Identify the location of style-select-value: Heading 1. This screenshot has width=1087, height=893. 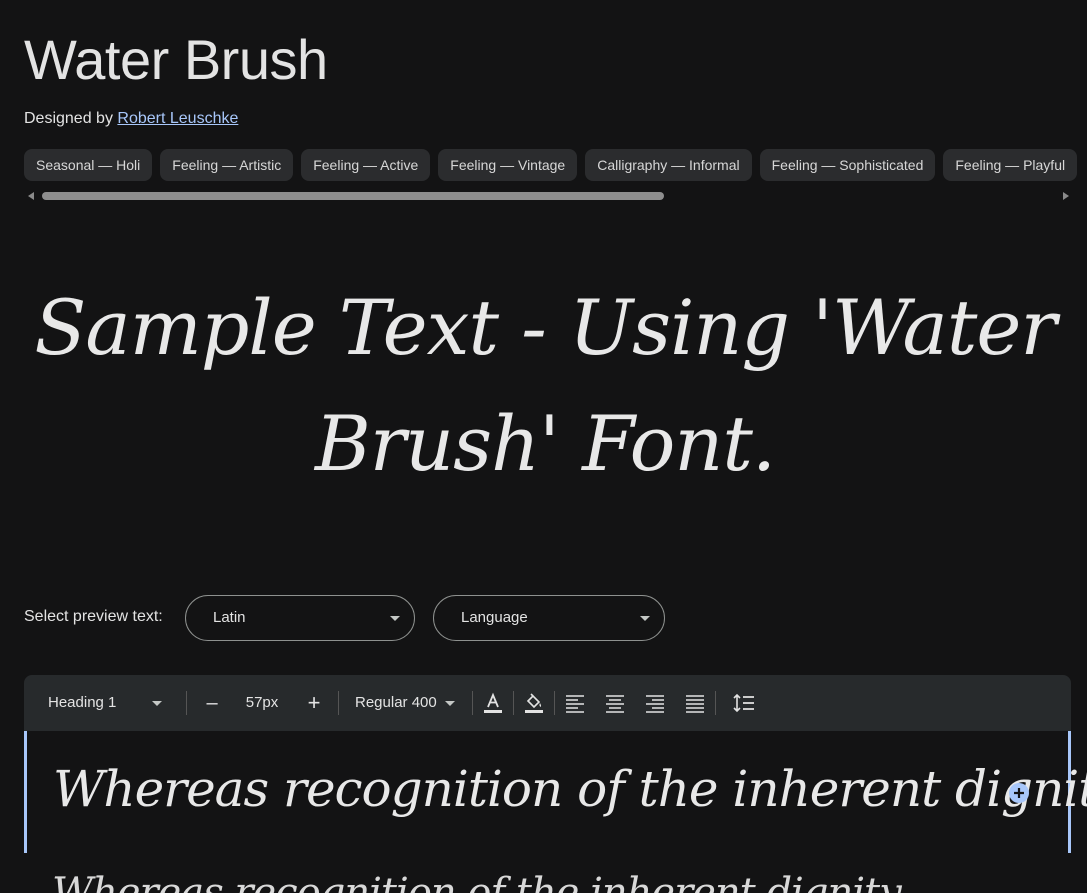
(82, 702).